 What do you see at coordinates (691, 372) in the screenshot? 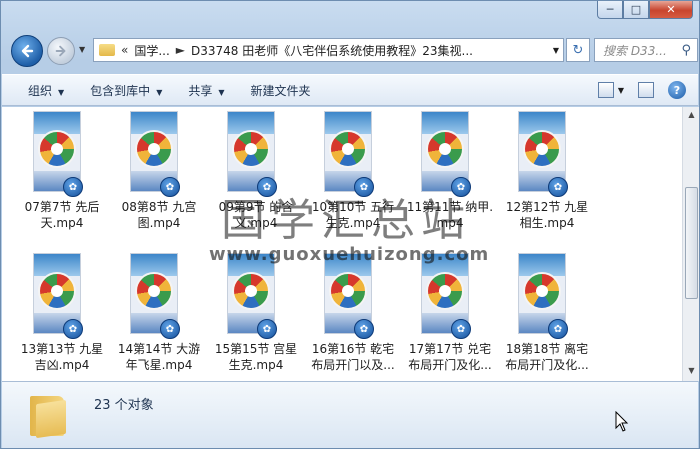
I see `scroll-down-icon: ▼` at bounding box center [691, 372].